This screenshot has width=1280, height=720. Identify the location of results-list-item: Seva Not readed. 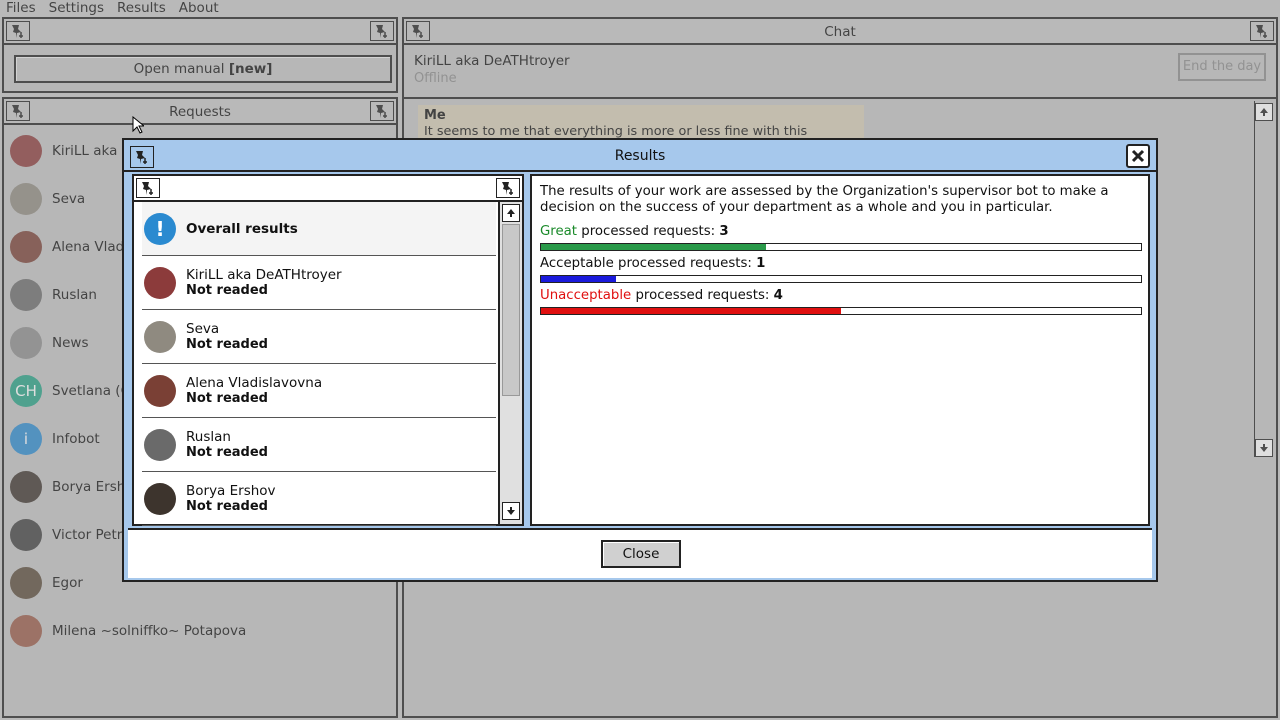
(319, 337).